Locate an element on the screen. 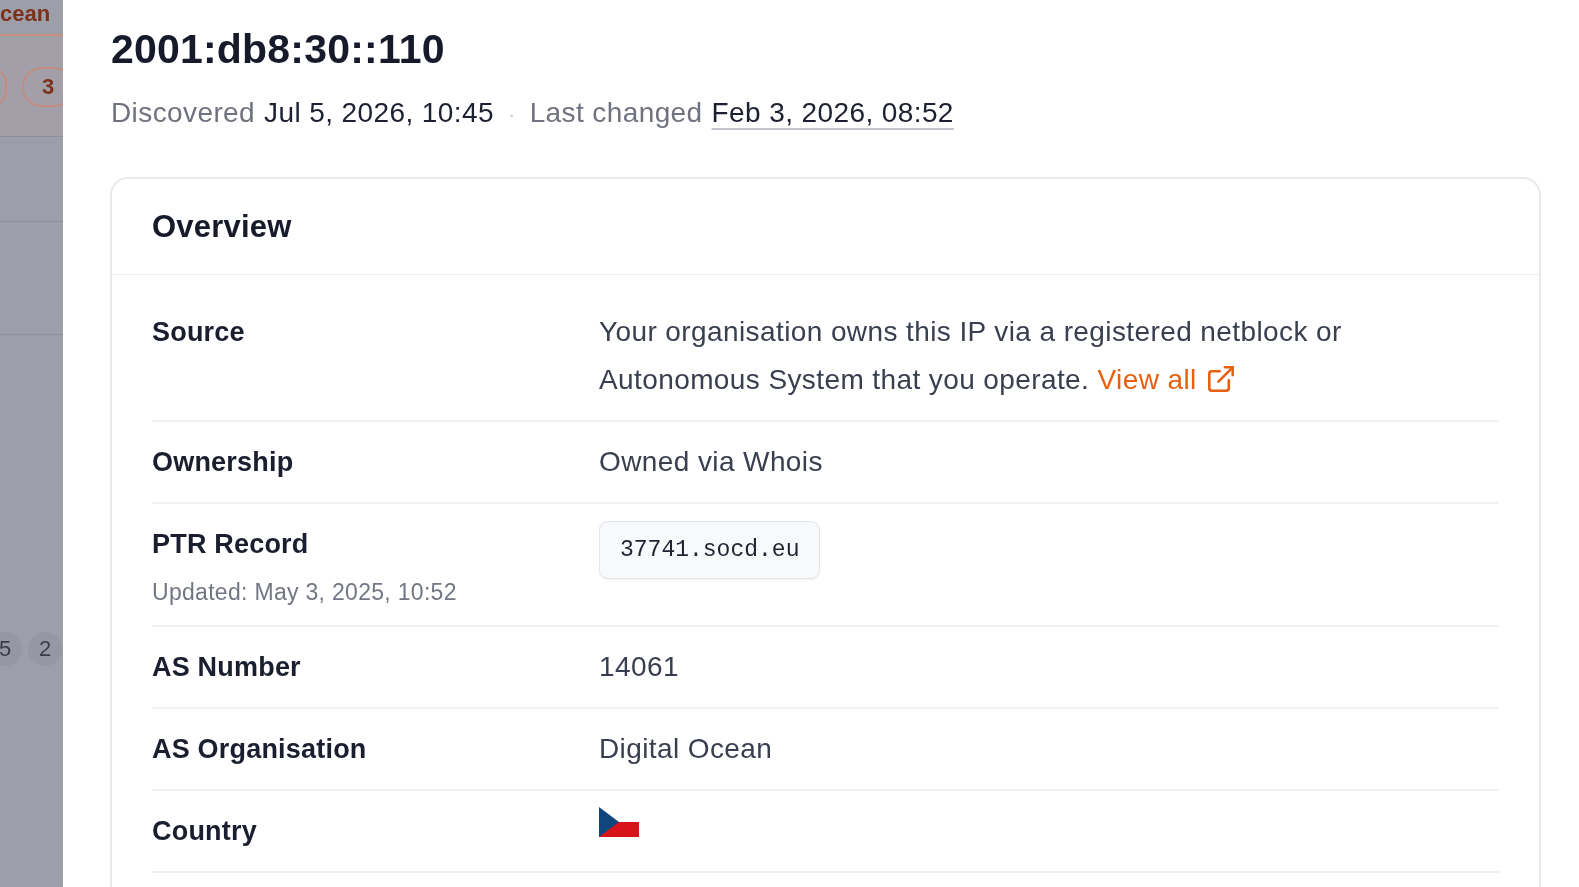  field-label: Country is located at coordinates (205, 831).